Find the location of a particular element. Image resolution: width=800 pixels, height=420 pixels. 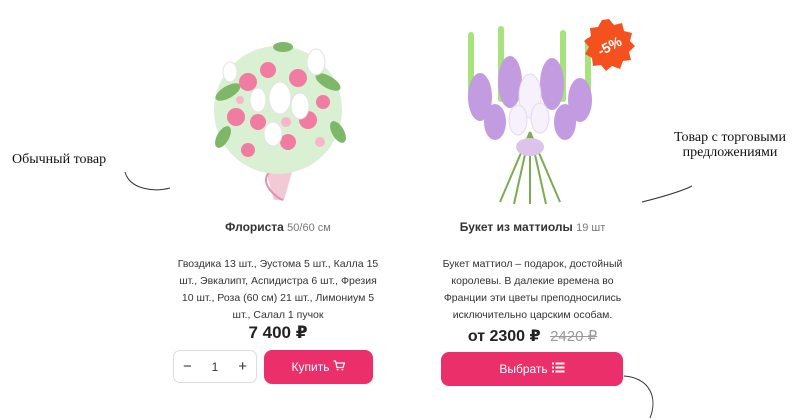

product-price: 7 400 ₽ is located at coordinates (278, 332).